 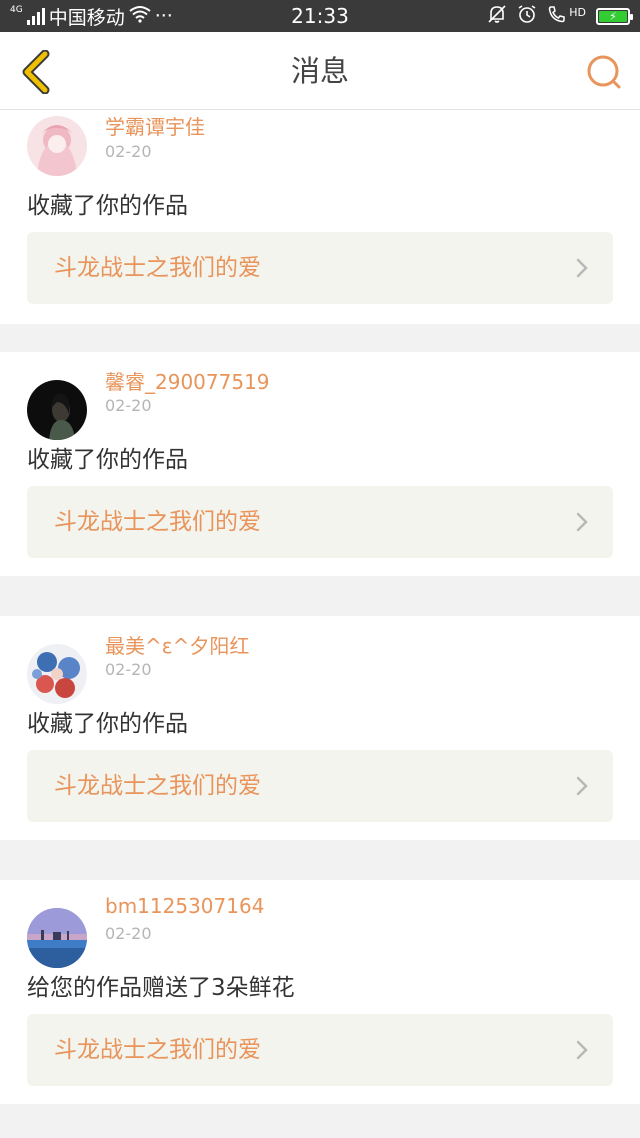 What do you see at coordinates (614, 16) in the screenshot?
I see `battery-icon: ⚡` at bounding box center [614, 16].